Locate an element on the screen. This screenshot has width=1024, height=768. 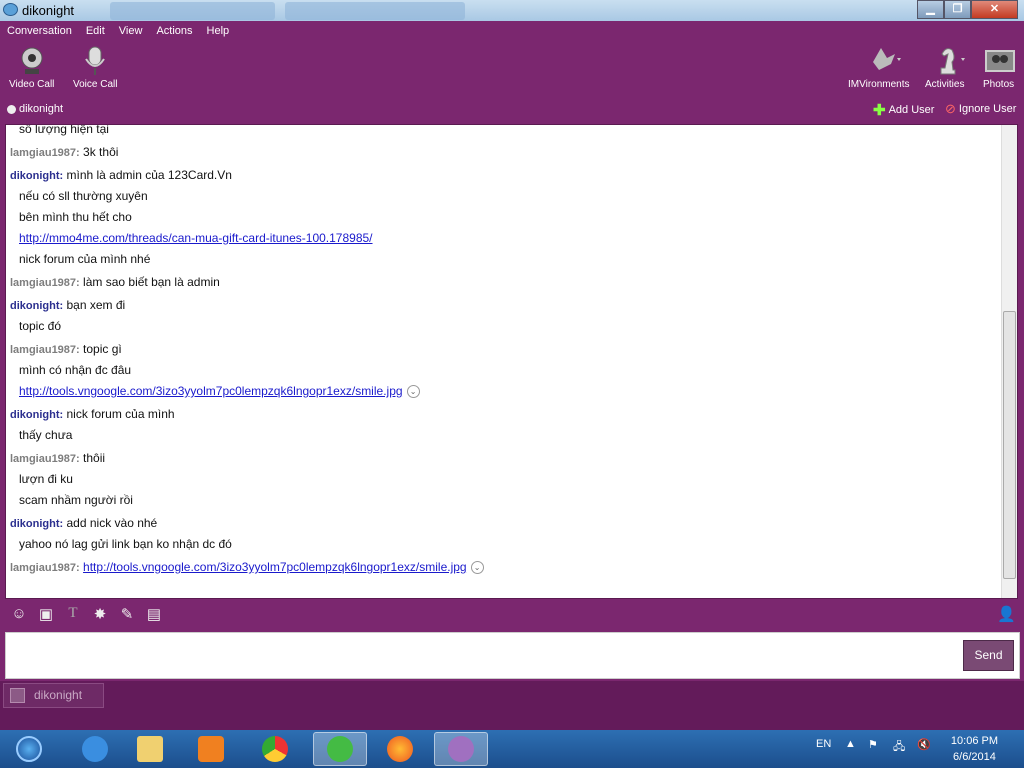
message-line: lamgiau1987: 3k thôi is located at coordinates (505, 152).